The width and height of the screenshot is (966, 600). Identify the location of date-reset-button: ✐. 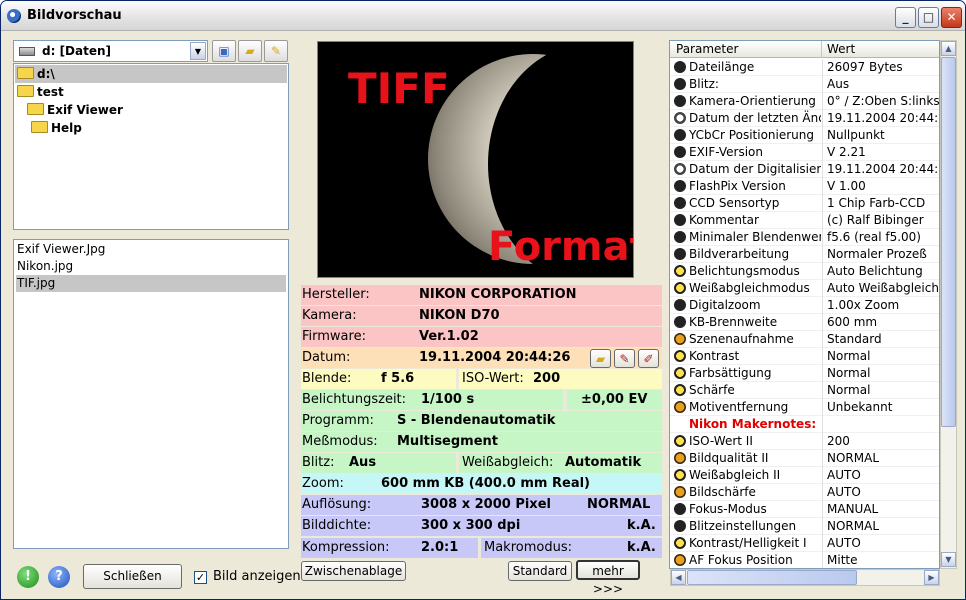
(648, 358).